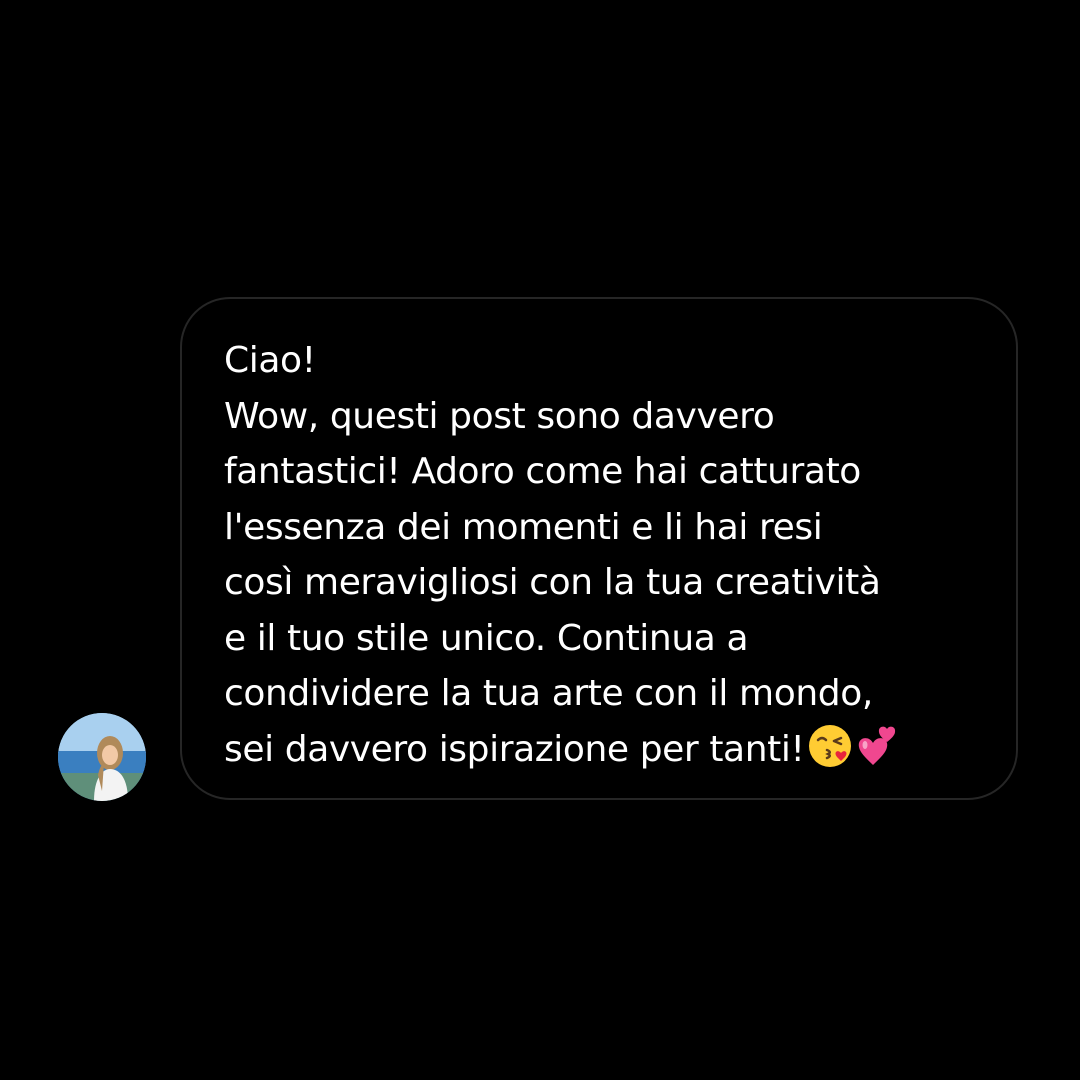 This screenshot has width=1080, height=1080. Describe the element at coordinates (830, 746) in the screenshot. I see `kissing-face-icon` at that location.